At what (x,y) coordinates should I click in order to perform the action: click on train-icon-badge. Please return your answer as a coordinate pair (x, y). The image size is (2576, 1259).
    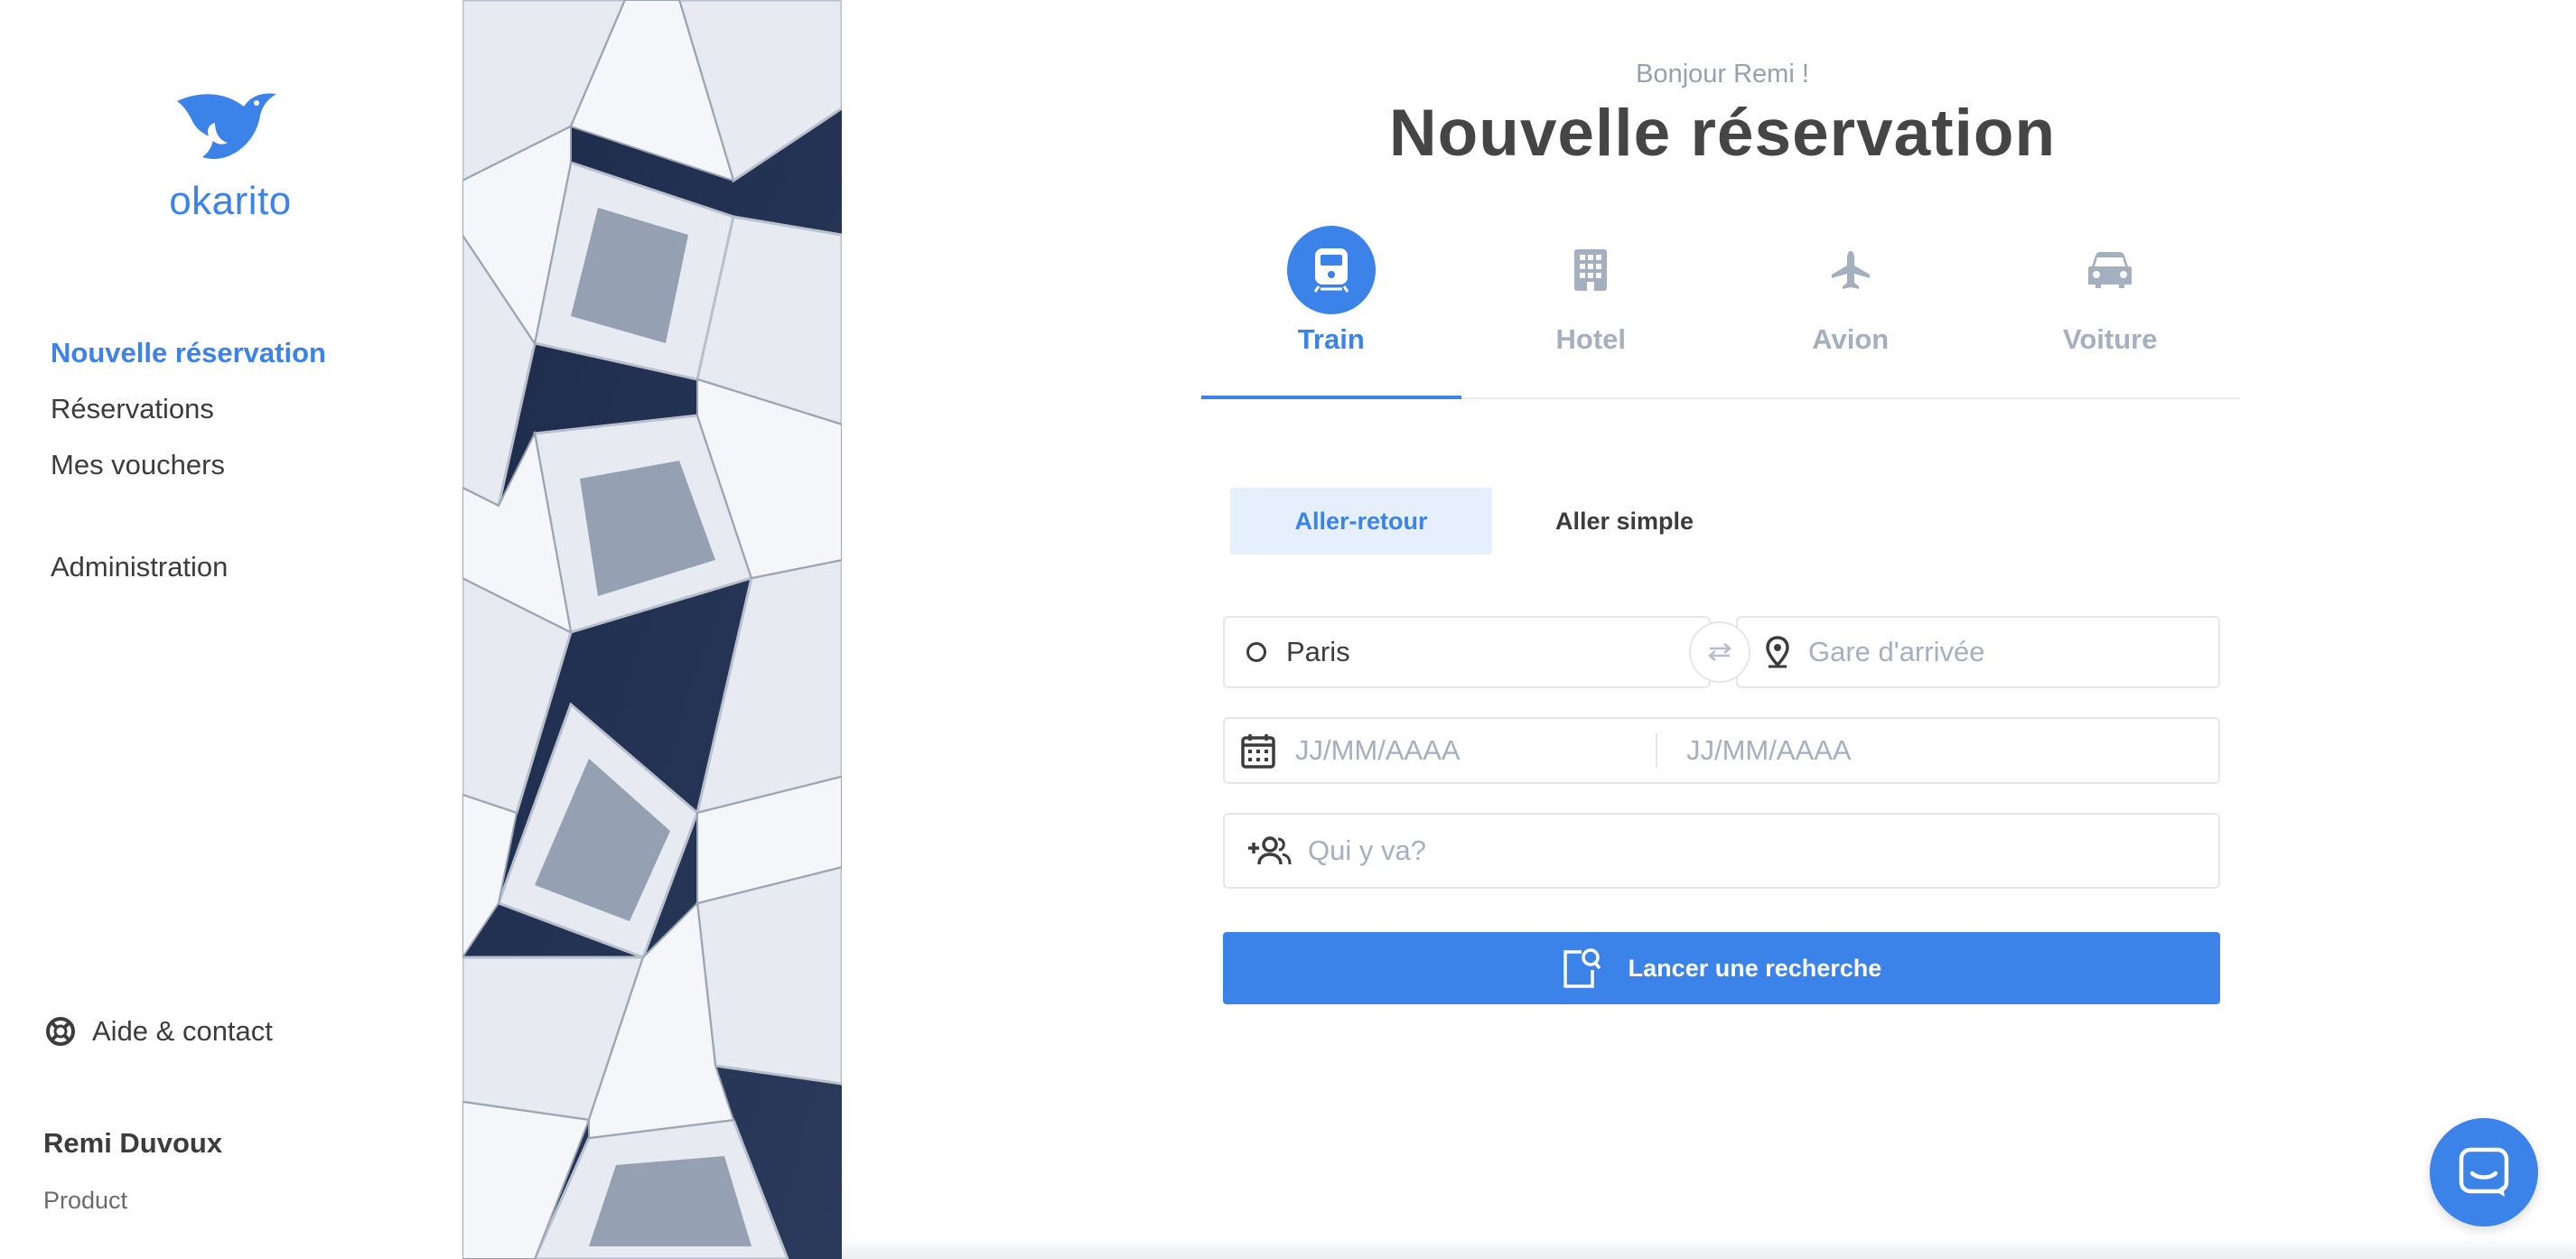
    Looking at the image, I should click on (1331, 270).